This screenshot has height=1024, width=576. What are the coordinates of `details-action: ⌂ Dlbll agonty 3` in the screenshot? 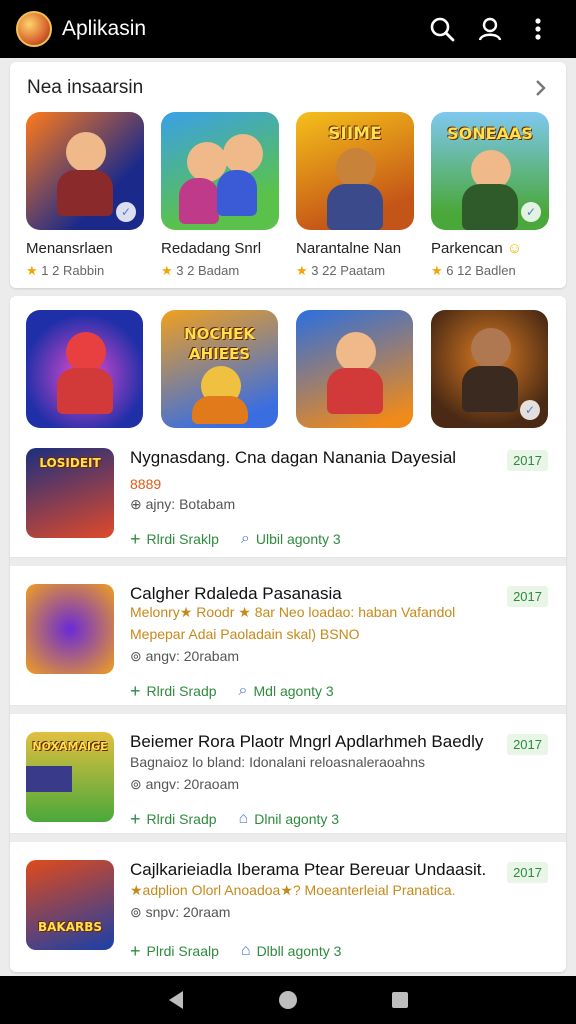 It's located at (291, 951).